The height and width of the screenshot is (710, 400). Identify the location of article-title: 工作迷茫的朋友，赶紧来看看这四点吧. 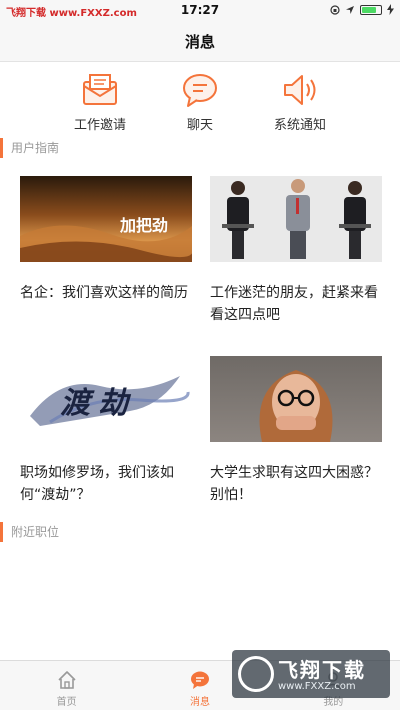
(294, 304).